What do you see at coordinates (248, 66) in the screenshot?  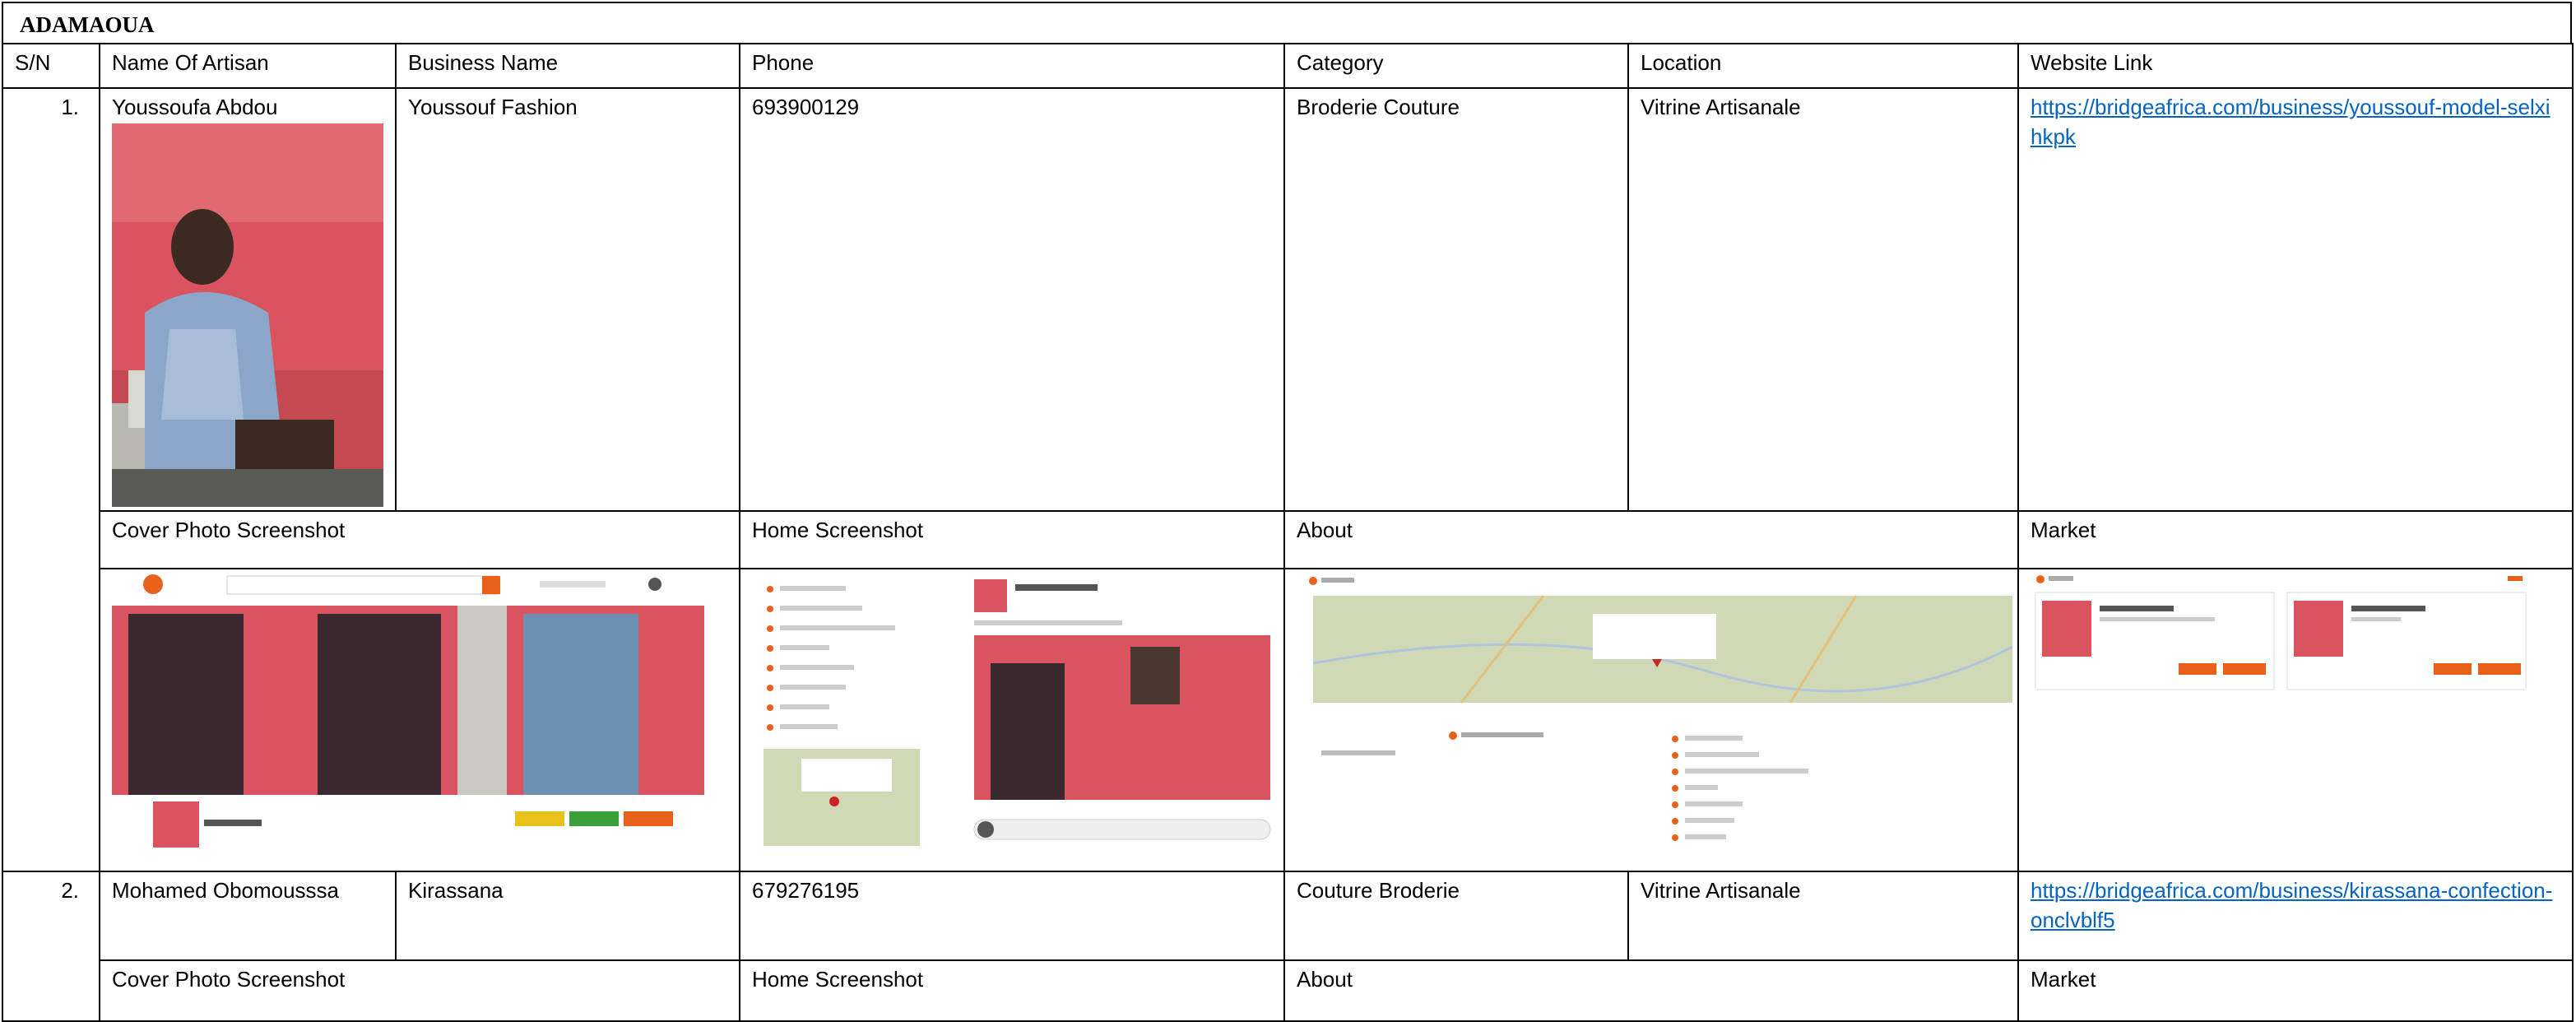 I see `col-header-name: Name Of Artisan` at bounding box center [248, 66].